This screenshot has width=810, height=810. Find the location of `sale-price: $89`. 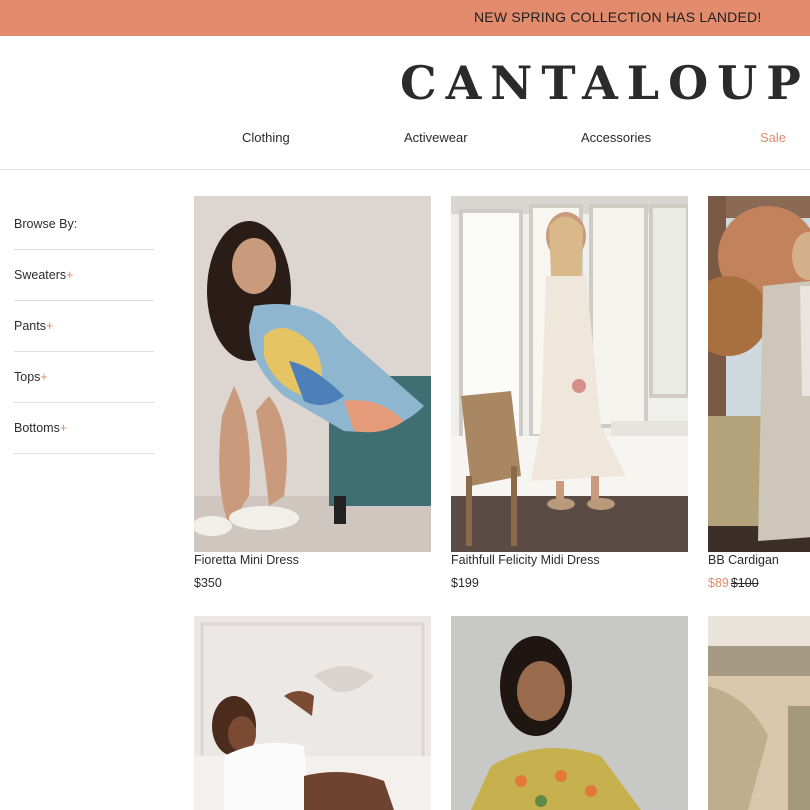

sale-price: $89 is located at coordinates (718, 583).